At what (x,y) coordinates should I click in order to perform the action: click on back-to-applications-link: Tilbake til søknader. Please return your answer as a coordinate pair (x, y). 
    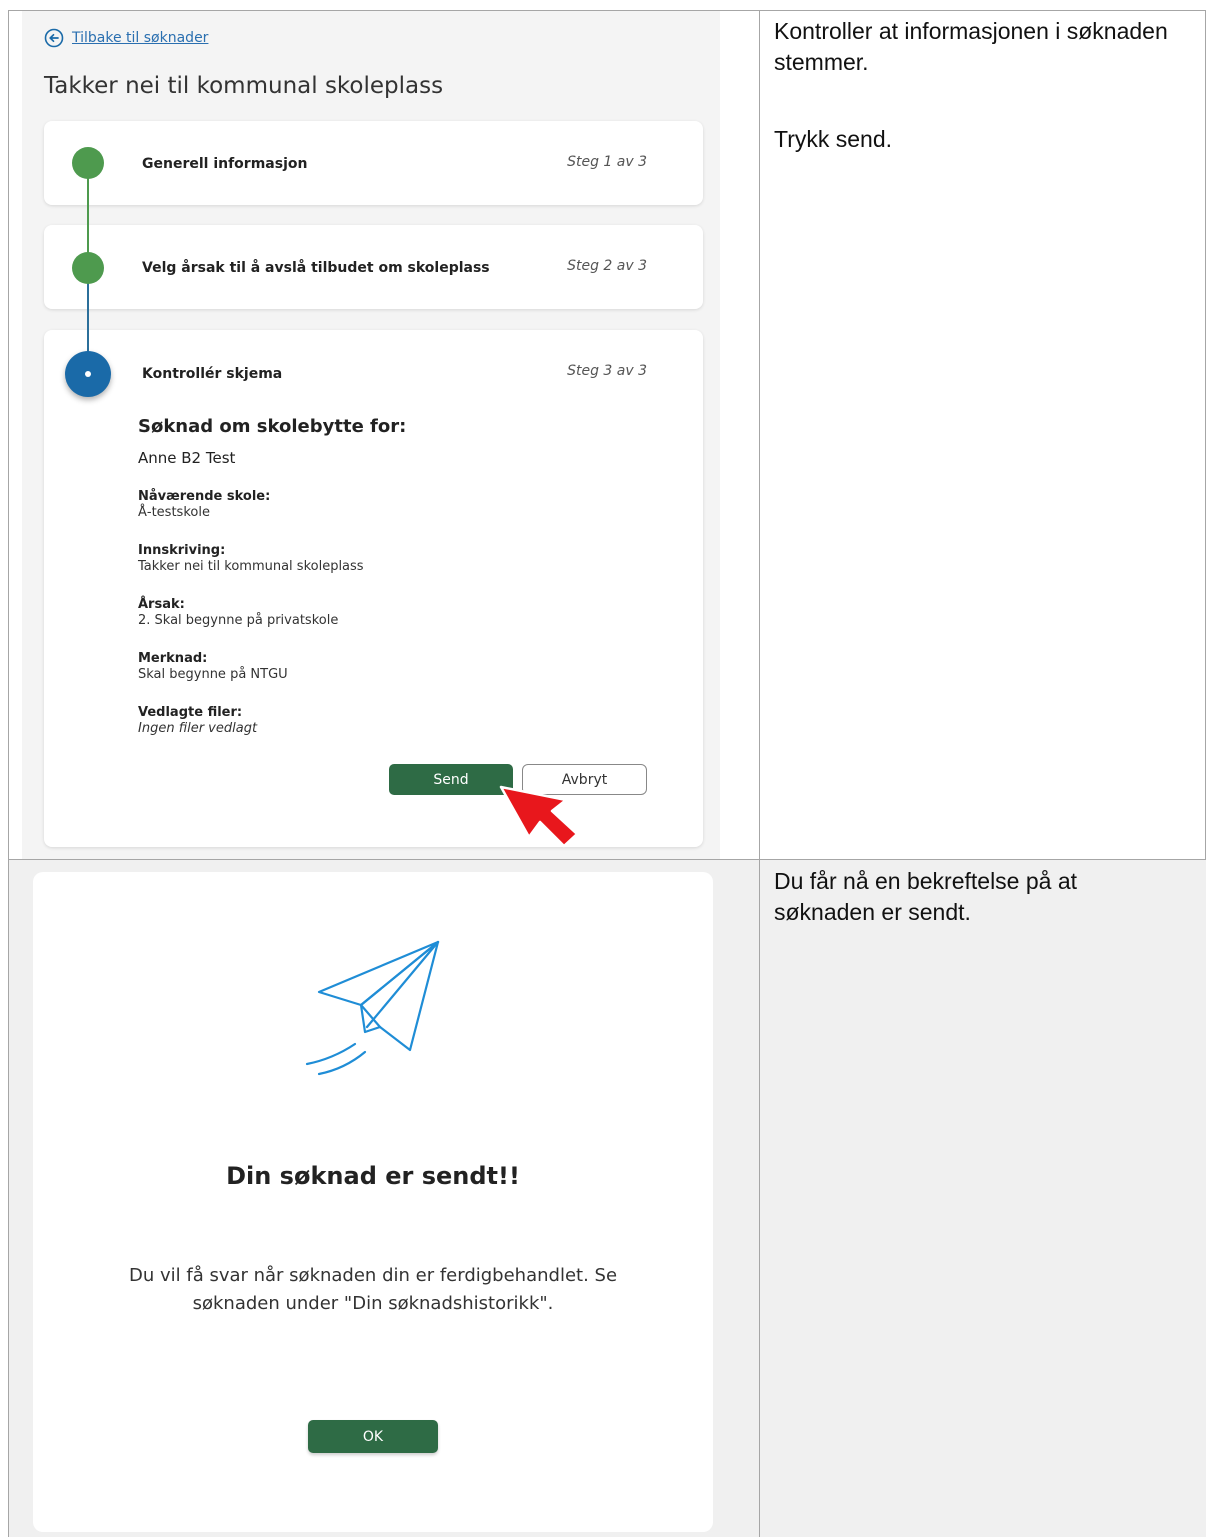
    Looking at the image, I should click on (126, 38).